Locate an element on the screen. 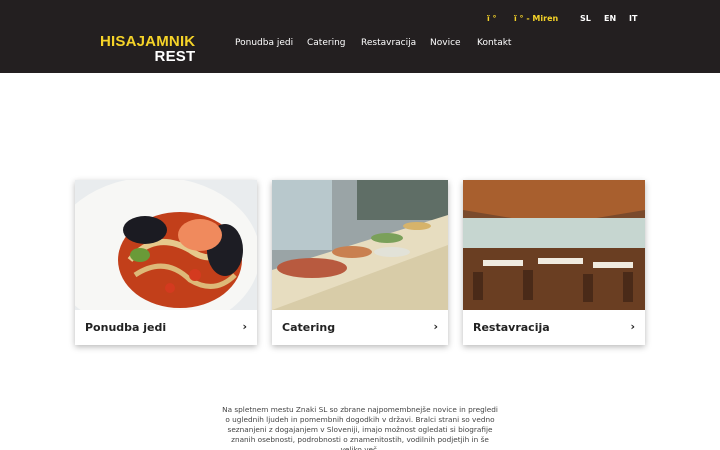 This screenshot has height=450, width=720. logo: HISAJAMNIK REST is located at coordinates (147, 49).